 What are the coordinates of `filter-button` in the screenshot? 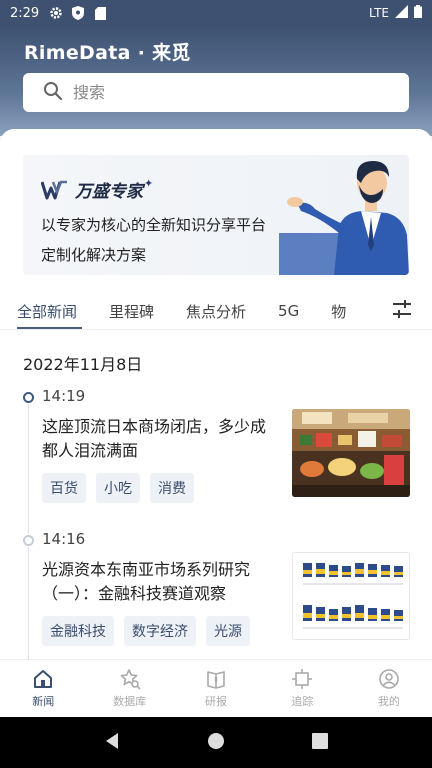 It's located at (402, 309).